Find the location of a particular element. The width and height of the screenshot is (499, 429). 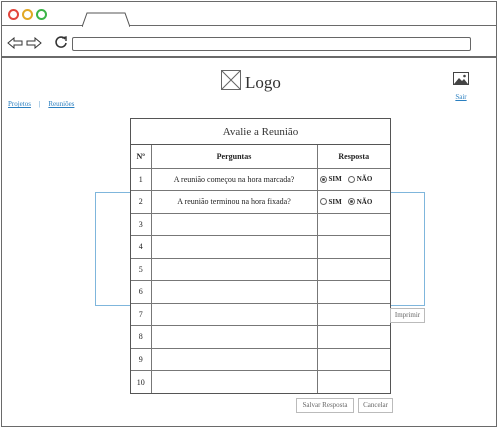

logout-area: Sair is located at coordinates (461, 86).